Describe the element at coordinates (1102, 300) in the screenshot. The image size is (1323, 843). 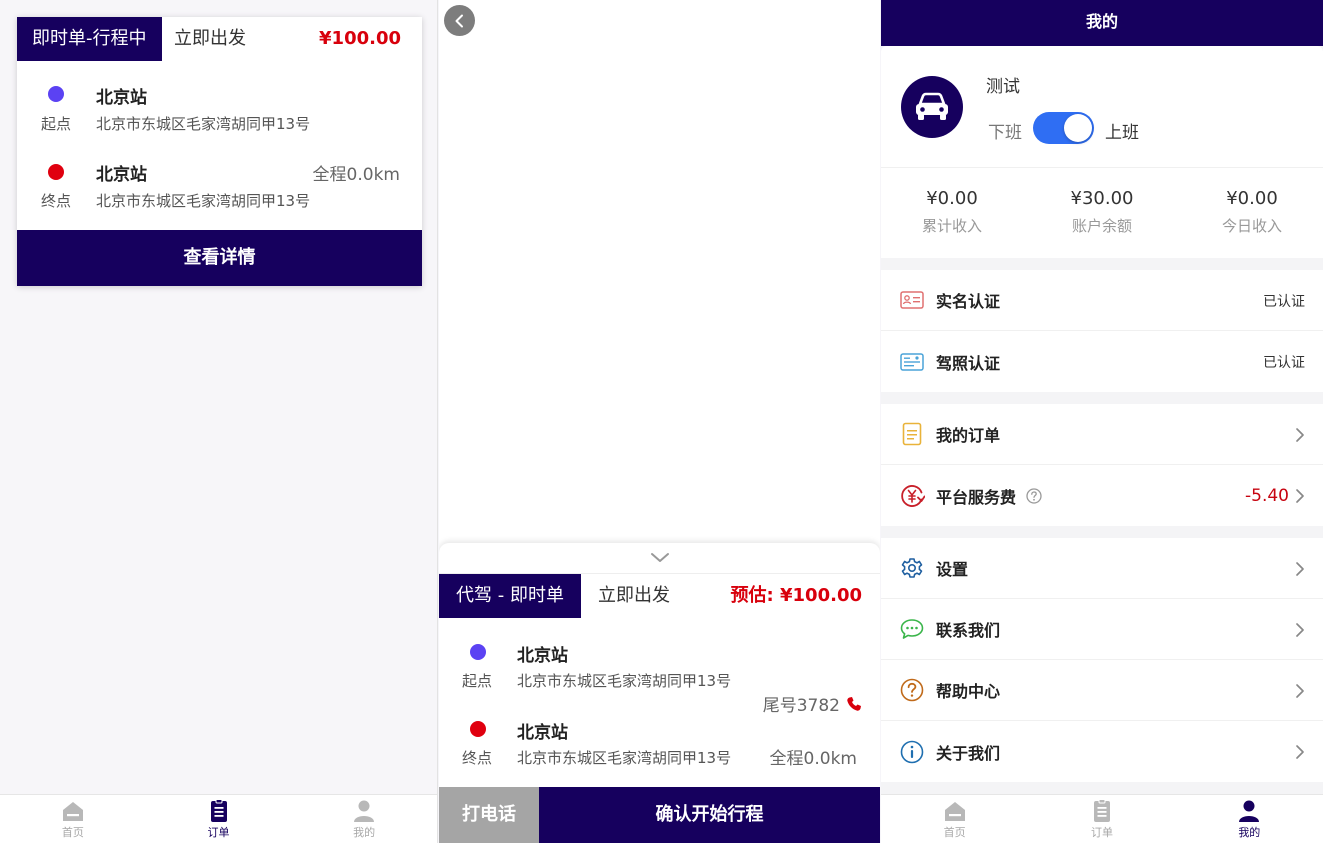
I see `menu-item-real-name: 实名认证 已认证` at that location.